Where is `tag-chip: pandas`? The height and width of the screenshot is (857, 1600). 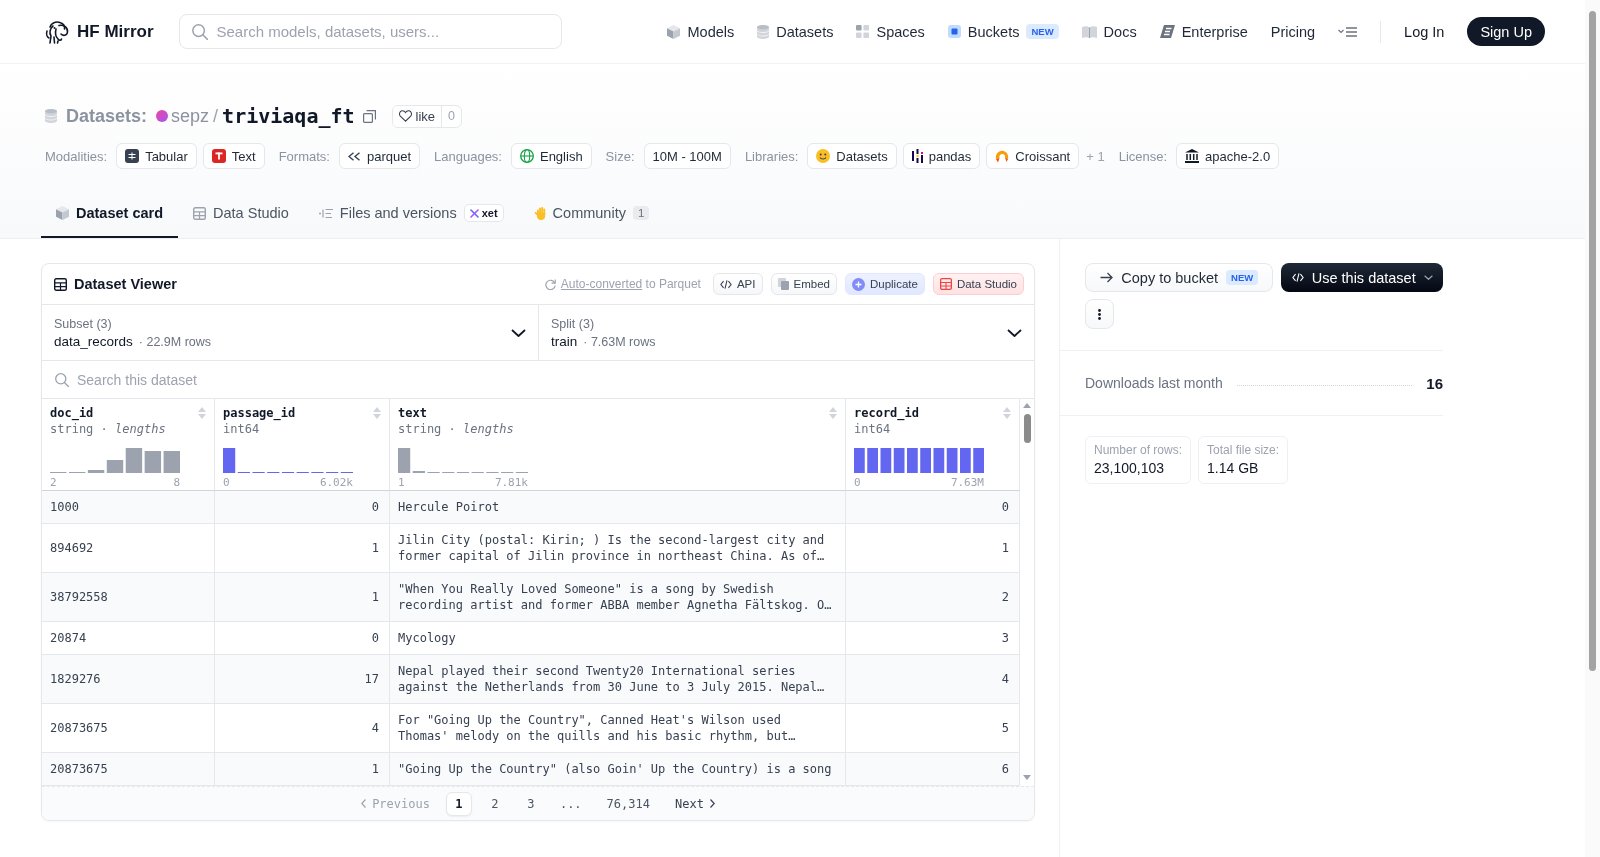
tag-chip: pandas is located at coordinates (941, 156).